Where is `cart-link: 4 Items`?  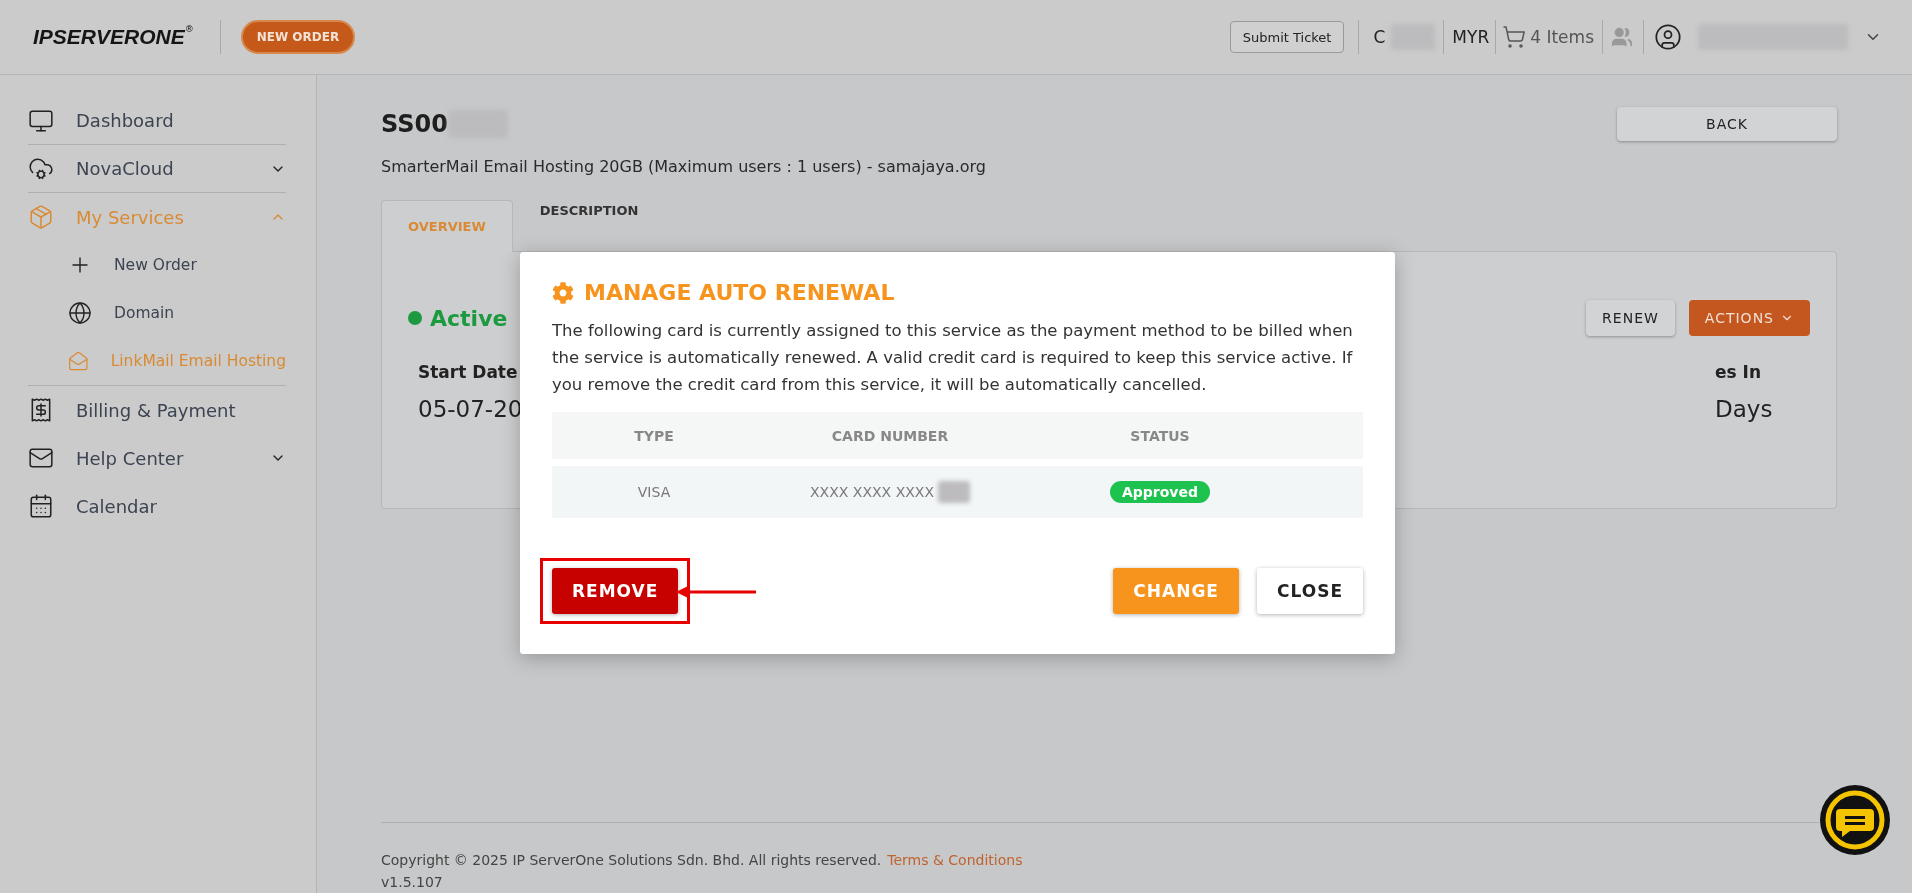
cart-link: 4 Items is located at coordinates (1548, 37).